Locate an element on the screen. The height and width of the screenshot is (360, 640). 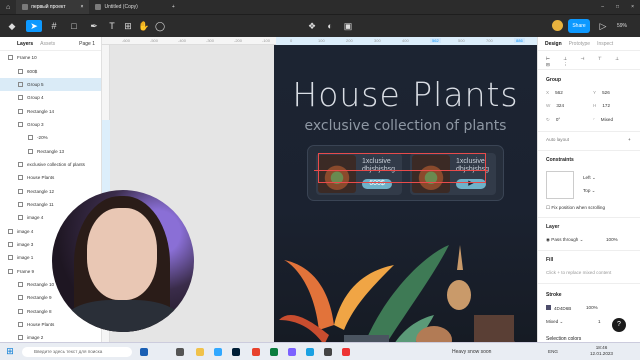
window-maximize-button: □ is located at coordinates (617, 7).